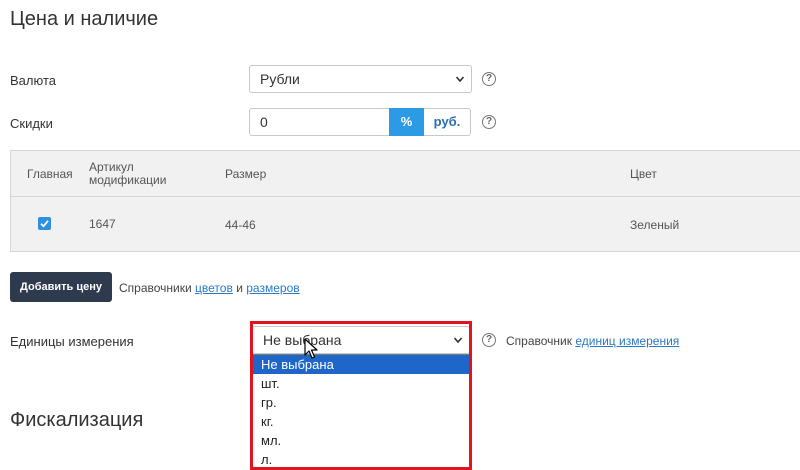  I want to click on colors-link: цветов, so click(214, 288).